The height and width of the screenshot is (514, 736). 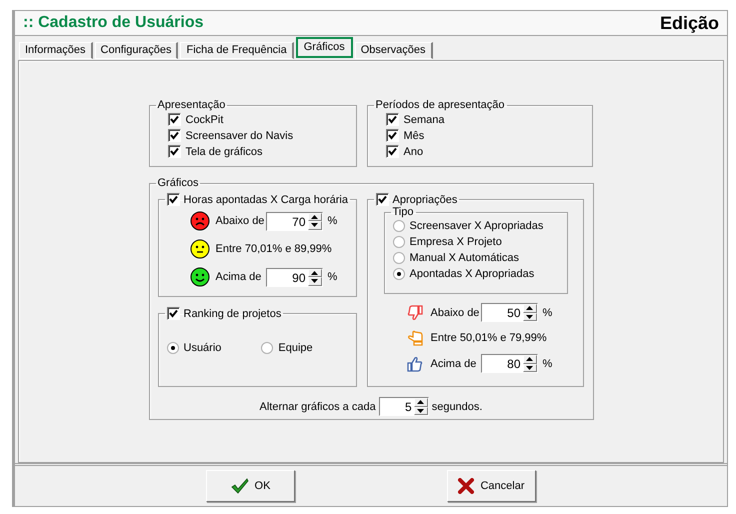 What do you see at coordinates (324, 47) in the screenshot?
I see `tab: Gráficos` at bounding box center [324, 47].